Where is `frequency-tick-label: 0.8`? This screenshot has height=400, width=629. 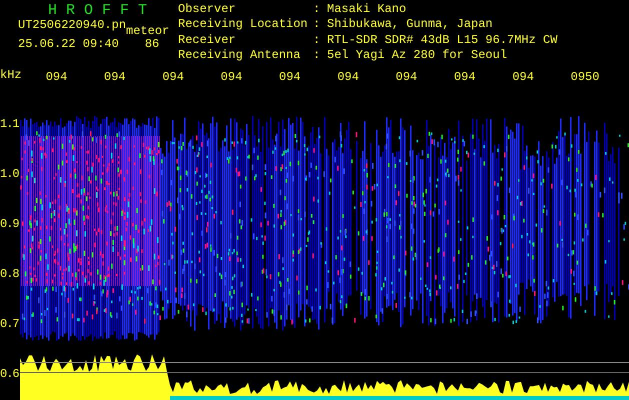 frequency-tick-label: 0.8 is located at coordinates (9, 274).